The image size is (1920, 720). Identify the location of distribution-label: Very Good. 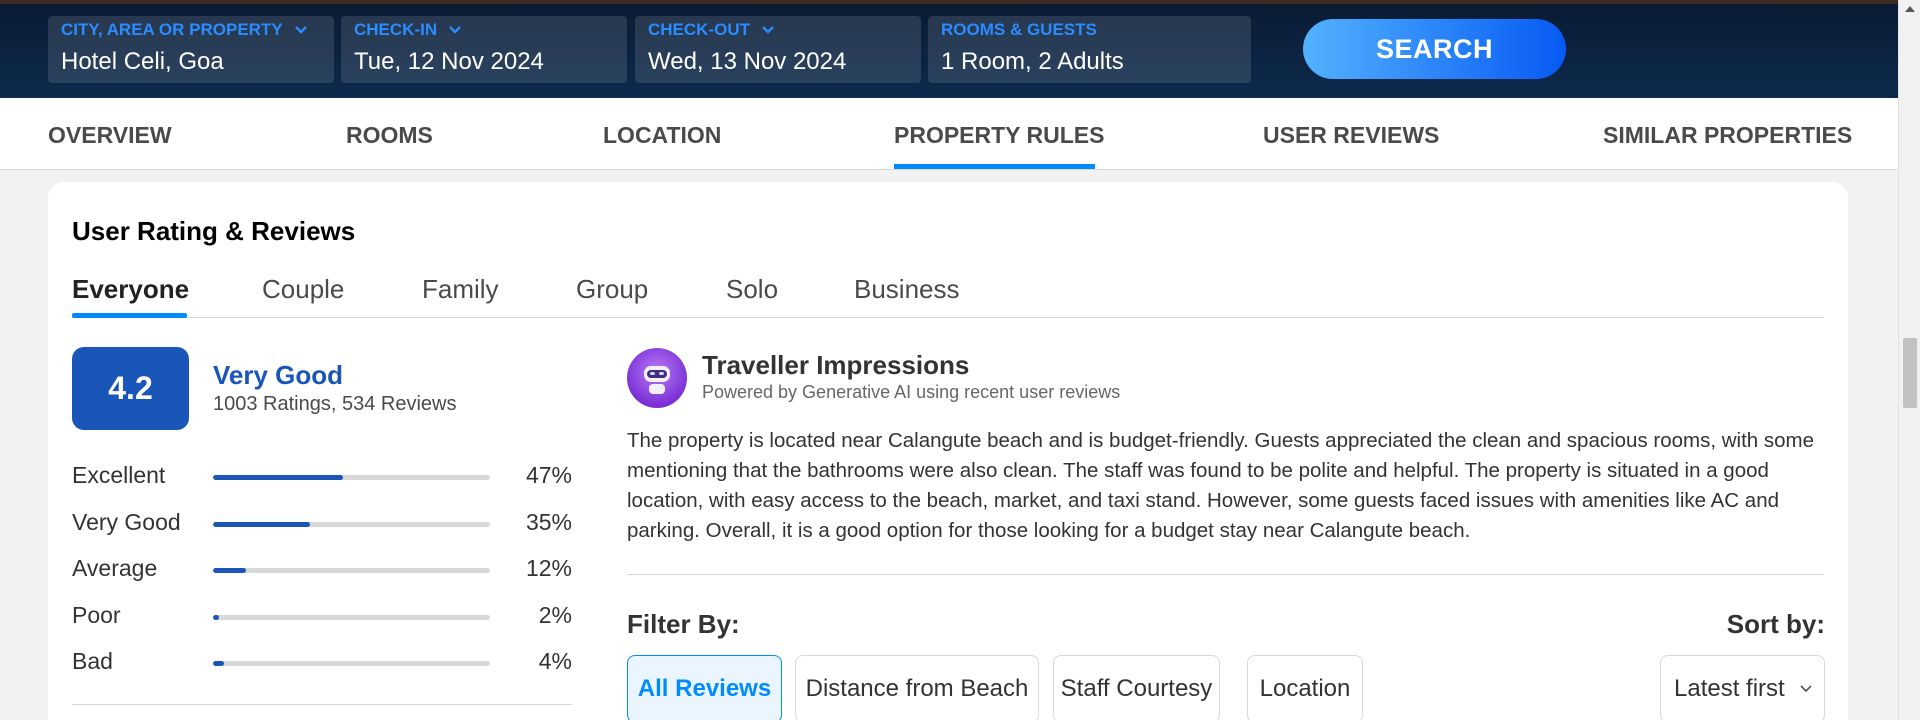
(126, 522).